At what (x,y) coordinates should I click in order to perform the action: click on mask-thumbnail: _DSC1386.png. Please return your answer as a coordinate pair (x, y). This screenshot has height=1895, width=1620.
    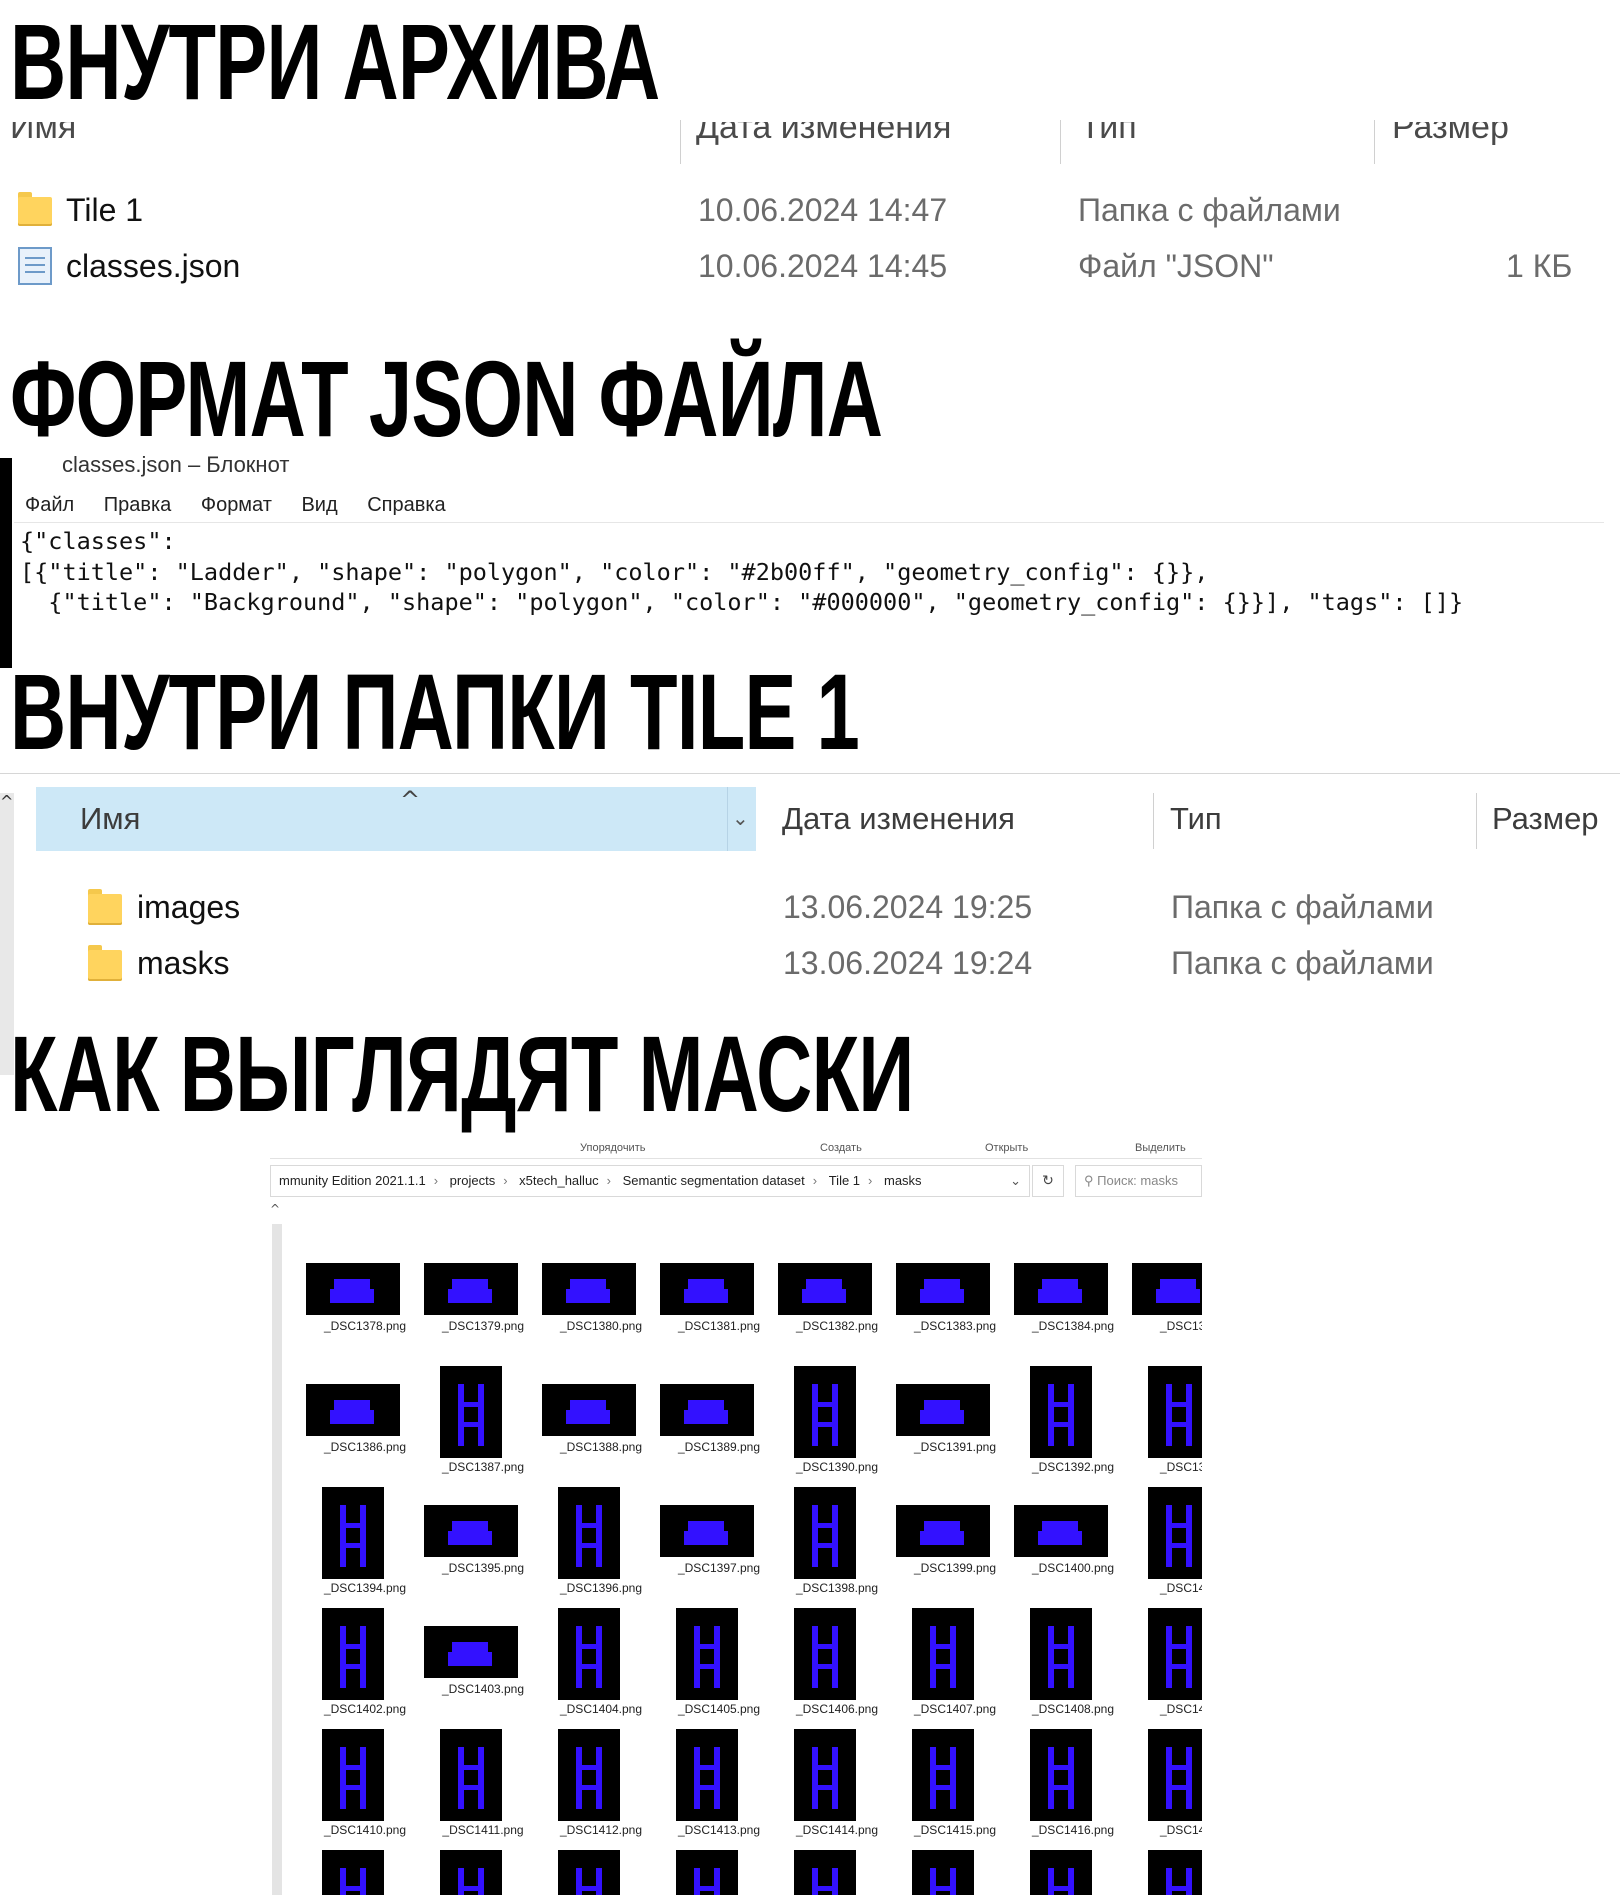
    Looking at the image, I should click on (365, 1426).